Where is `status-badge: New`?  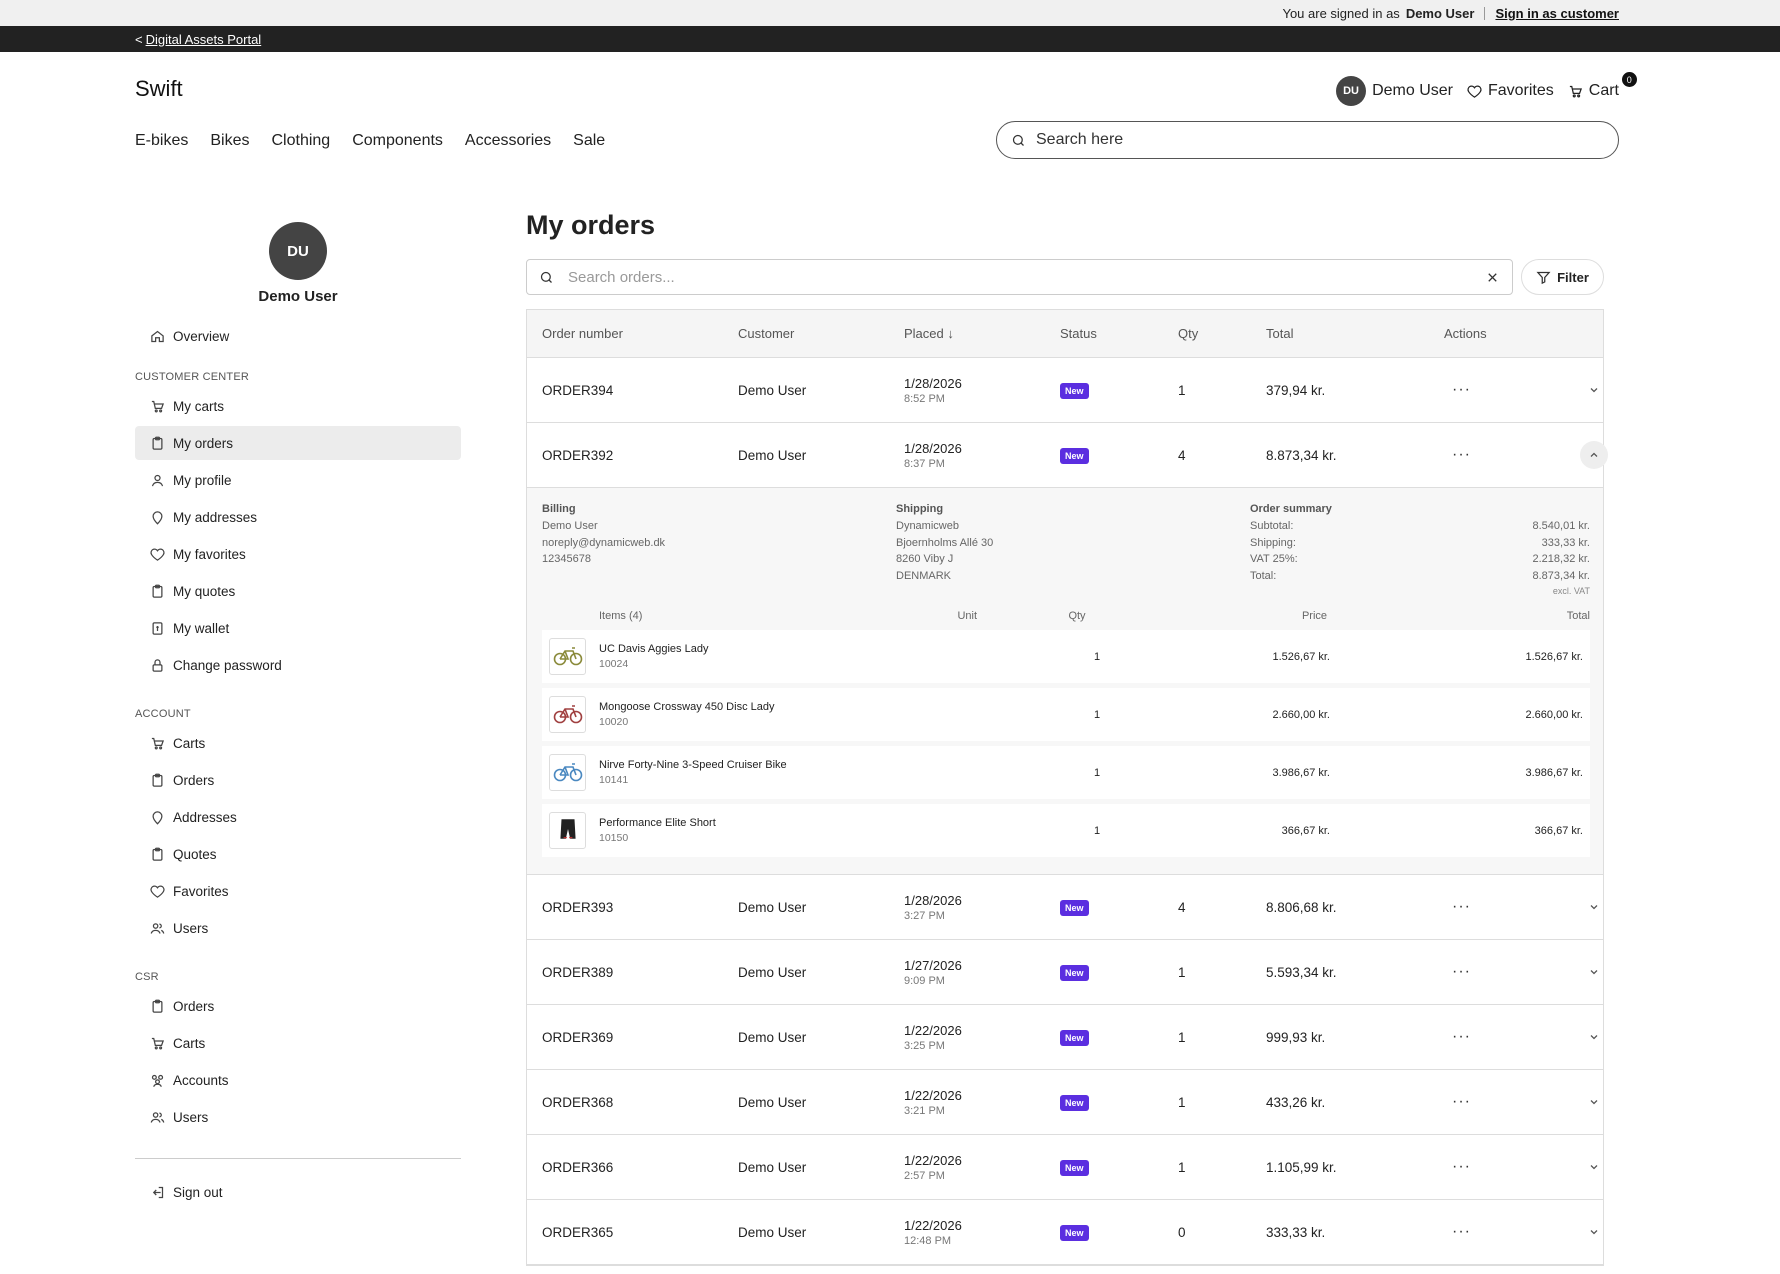 status-badge: New is located at coordinates (1074, 1102).